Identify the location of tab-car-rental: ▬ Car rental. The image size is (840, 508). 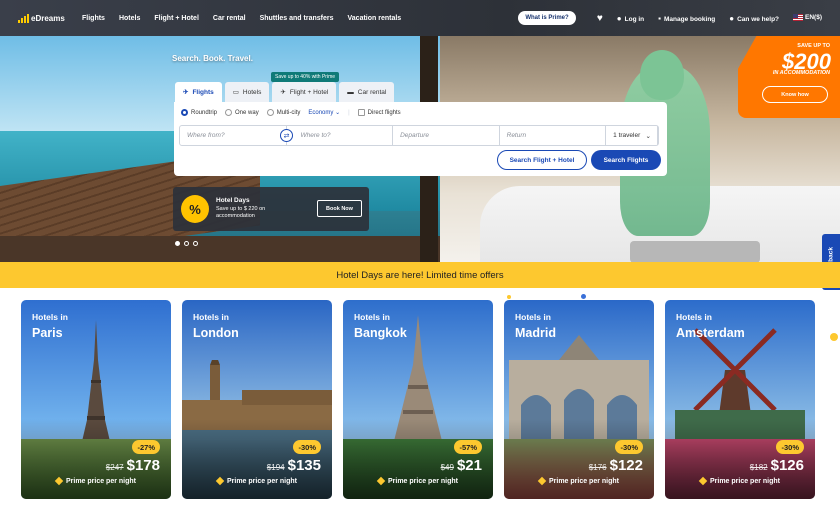
(367, 92).